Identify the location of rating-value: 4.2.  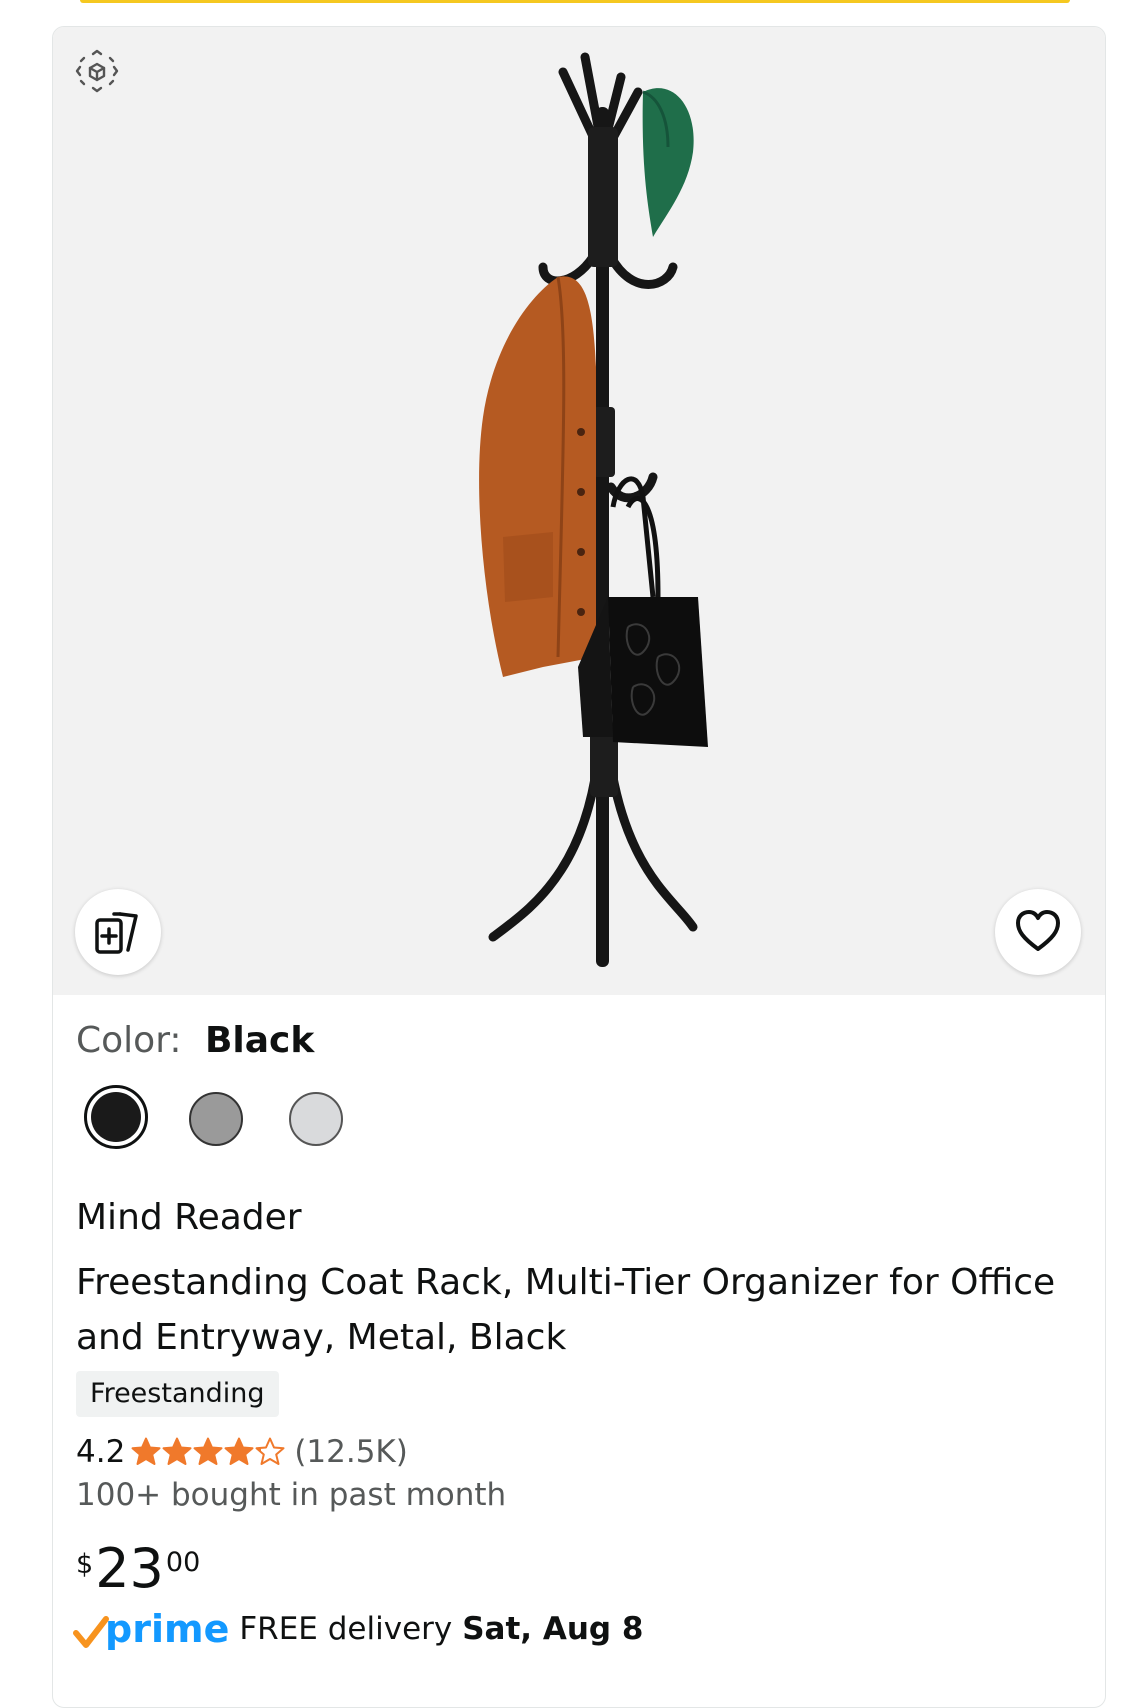
(101, 1452).